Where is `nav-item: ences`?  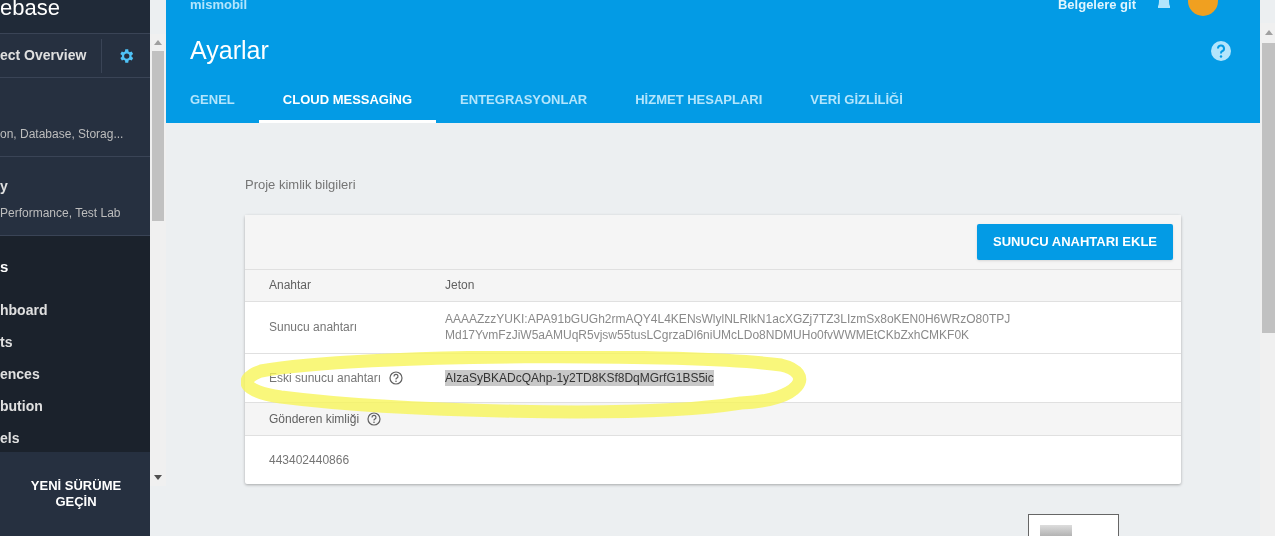
nav-item: ences is located at coordinates (75, 374).